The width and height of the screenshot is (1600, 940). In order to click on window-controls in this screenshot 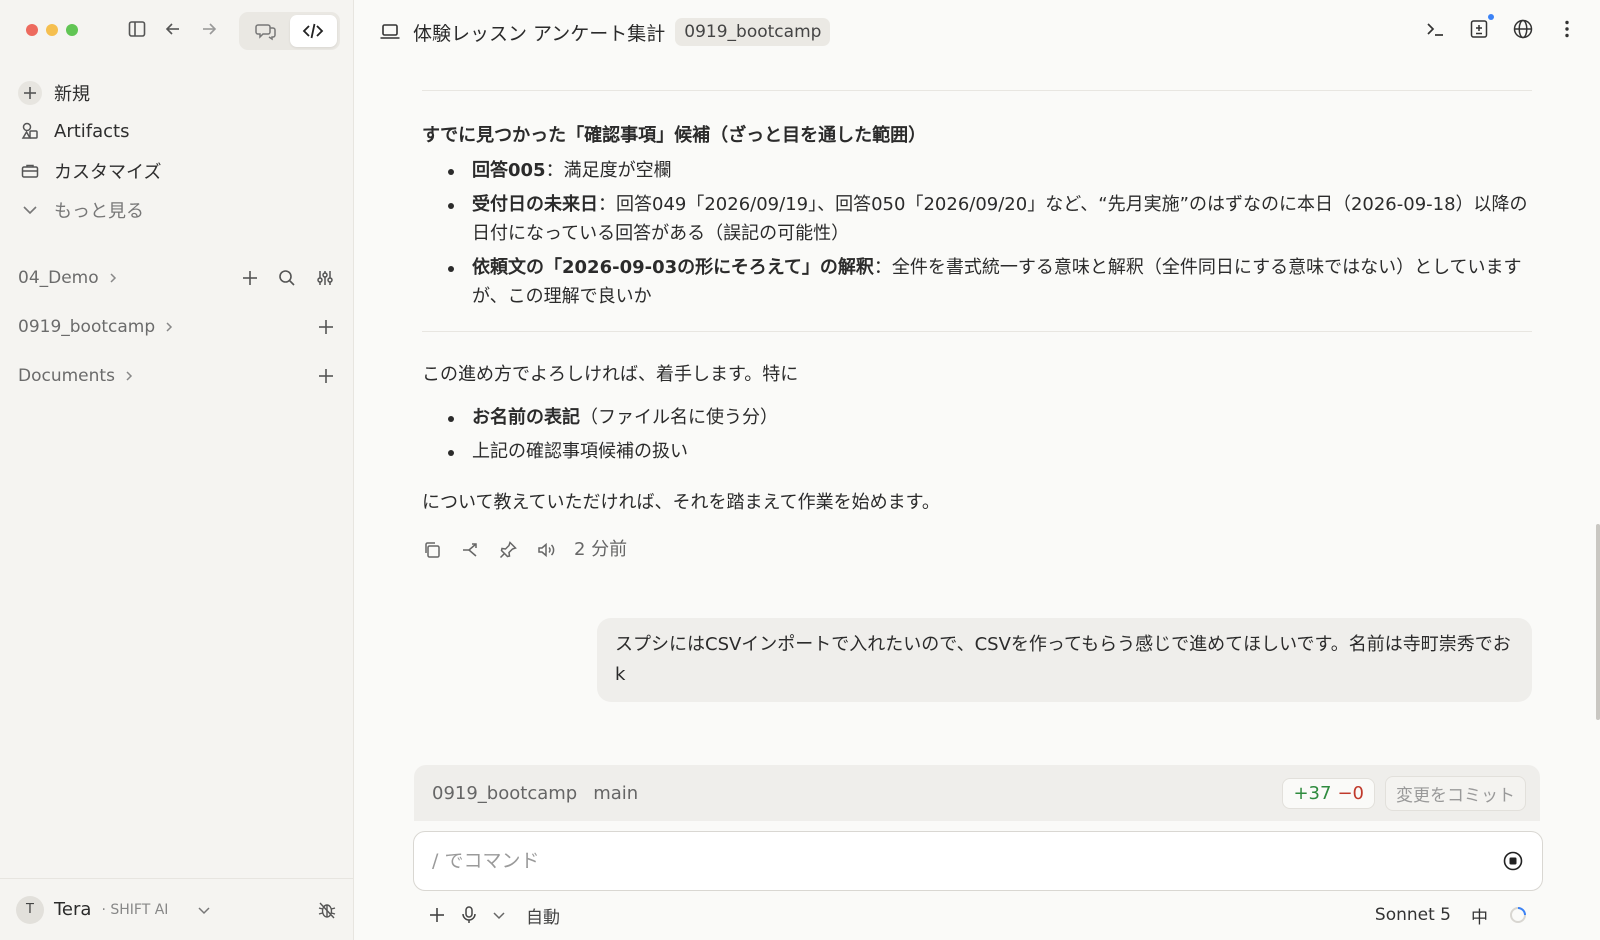, I will do `click(52, 30)`.